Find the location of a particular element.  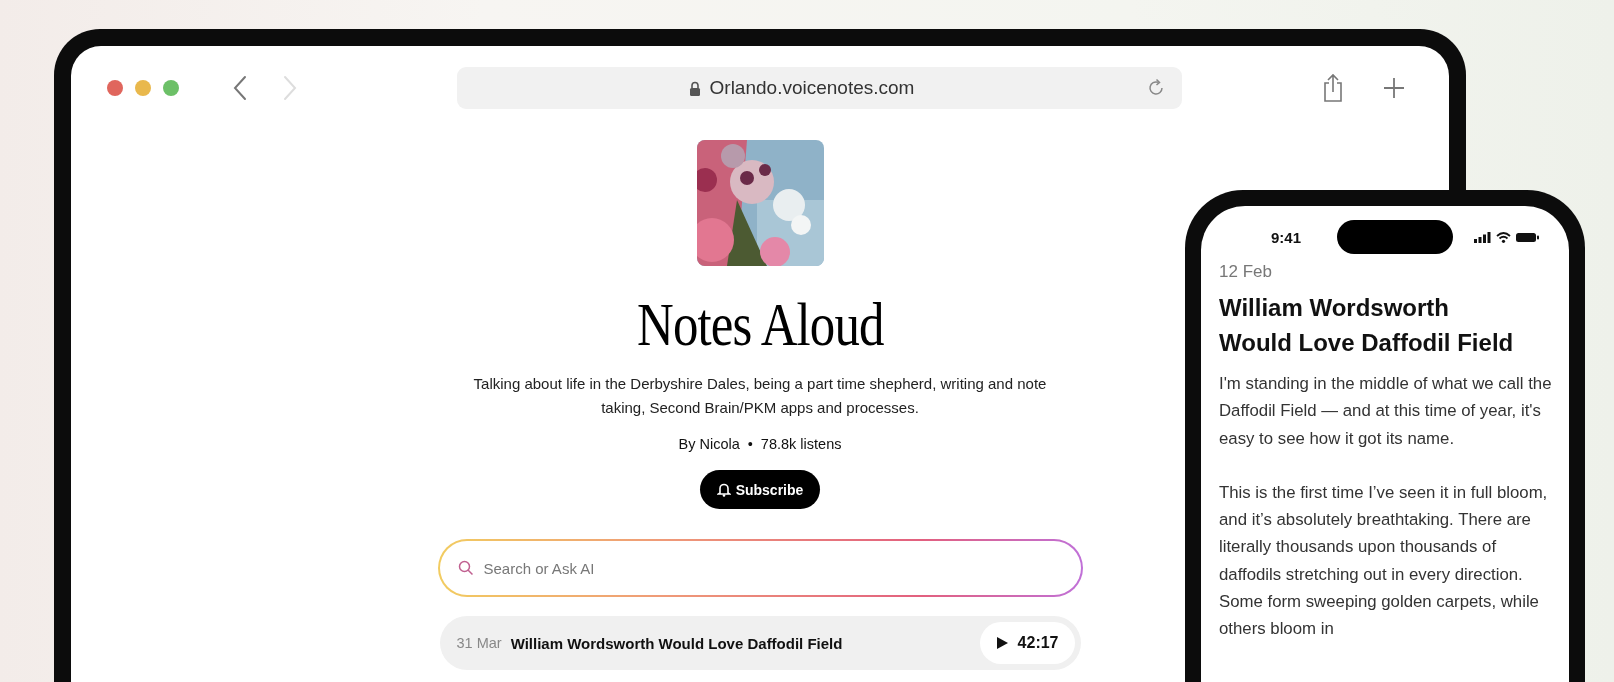

bell-icon is located at coordinates (723, 490).